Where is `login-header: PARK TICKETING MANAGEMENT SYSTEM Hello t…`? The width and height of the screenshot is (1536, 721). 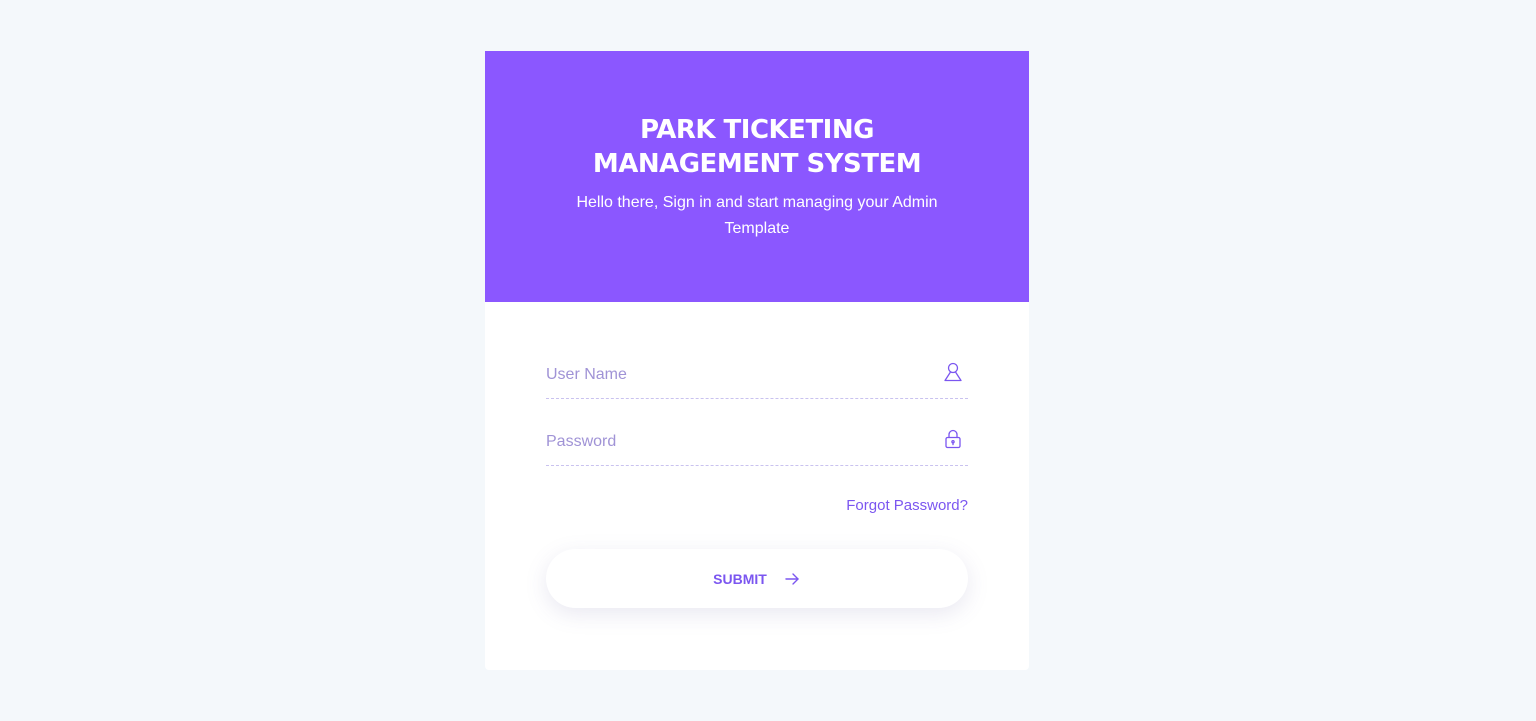 login-header: PARK TICKETING MANAGEMENT SYSTEM Hello t… is located at coordinates (757, 176).